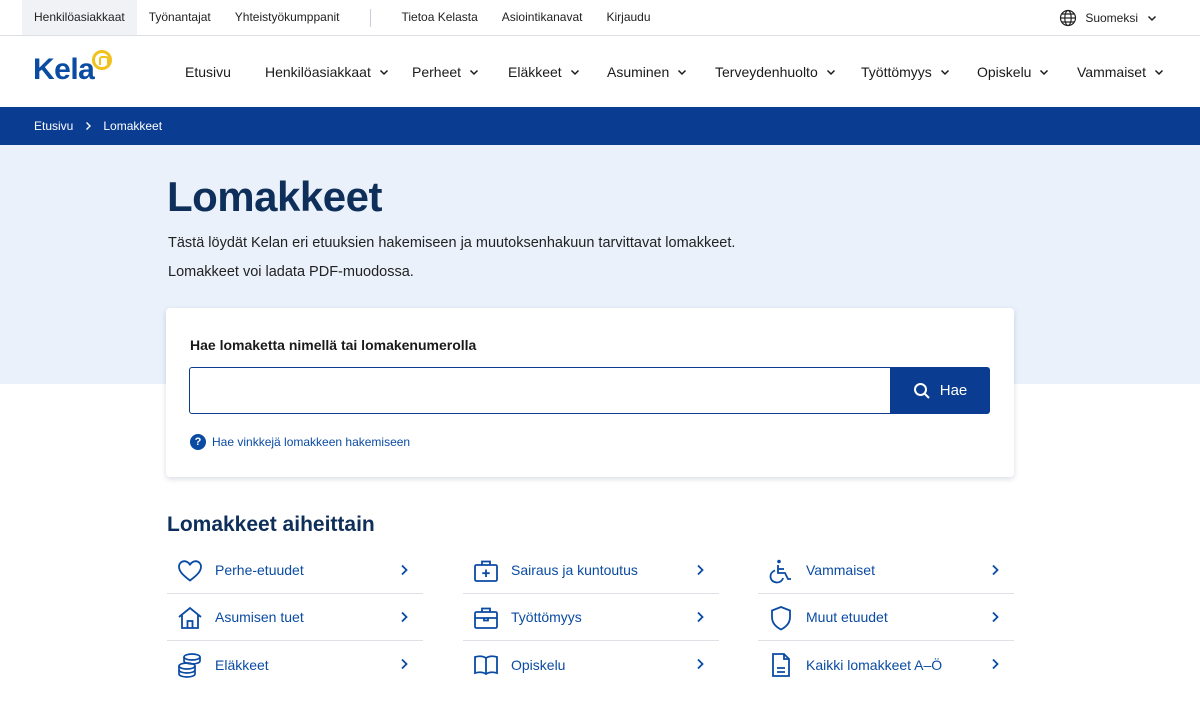  Describe the element at coordinates (540, 390) in the screenshot. I see `search-input` at that location.